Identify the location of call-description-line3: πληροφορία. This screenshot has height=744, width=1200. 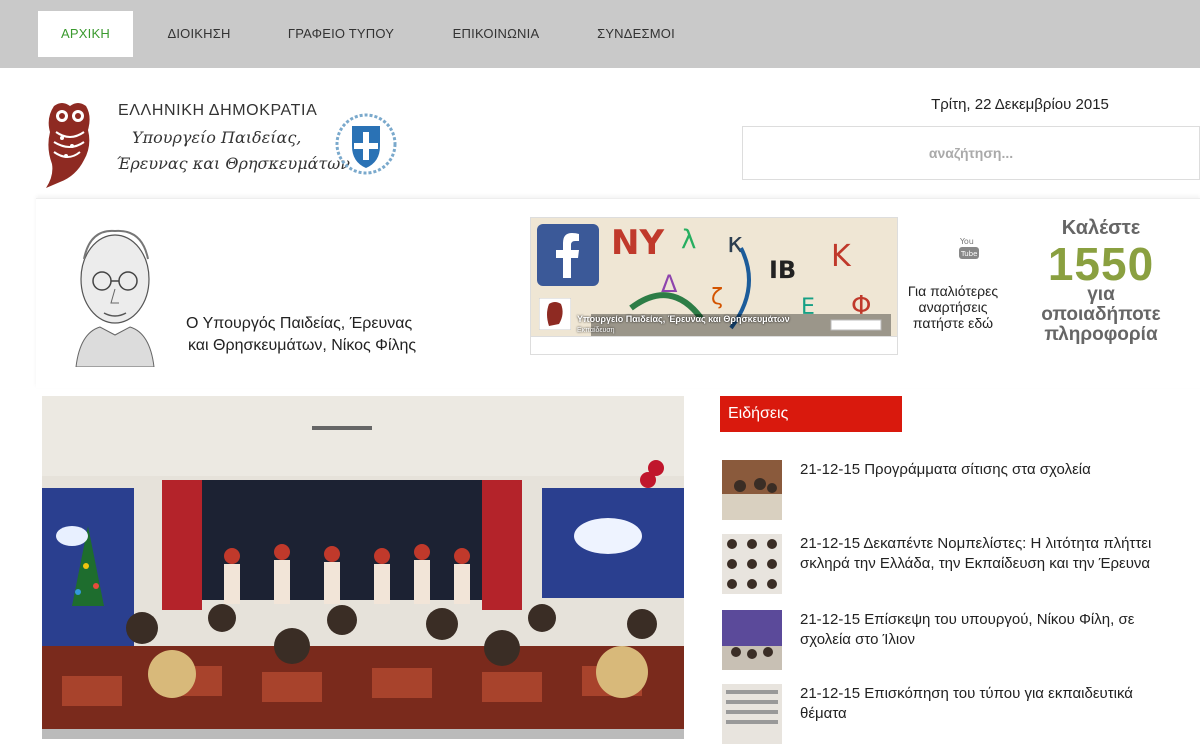
(1101, 334).